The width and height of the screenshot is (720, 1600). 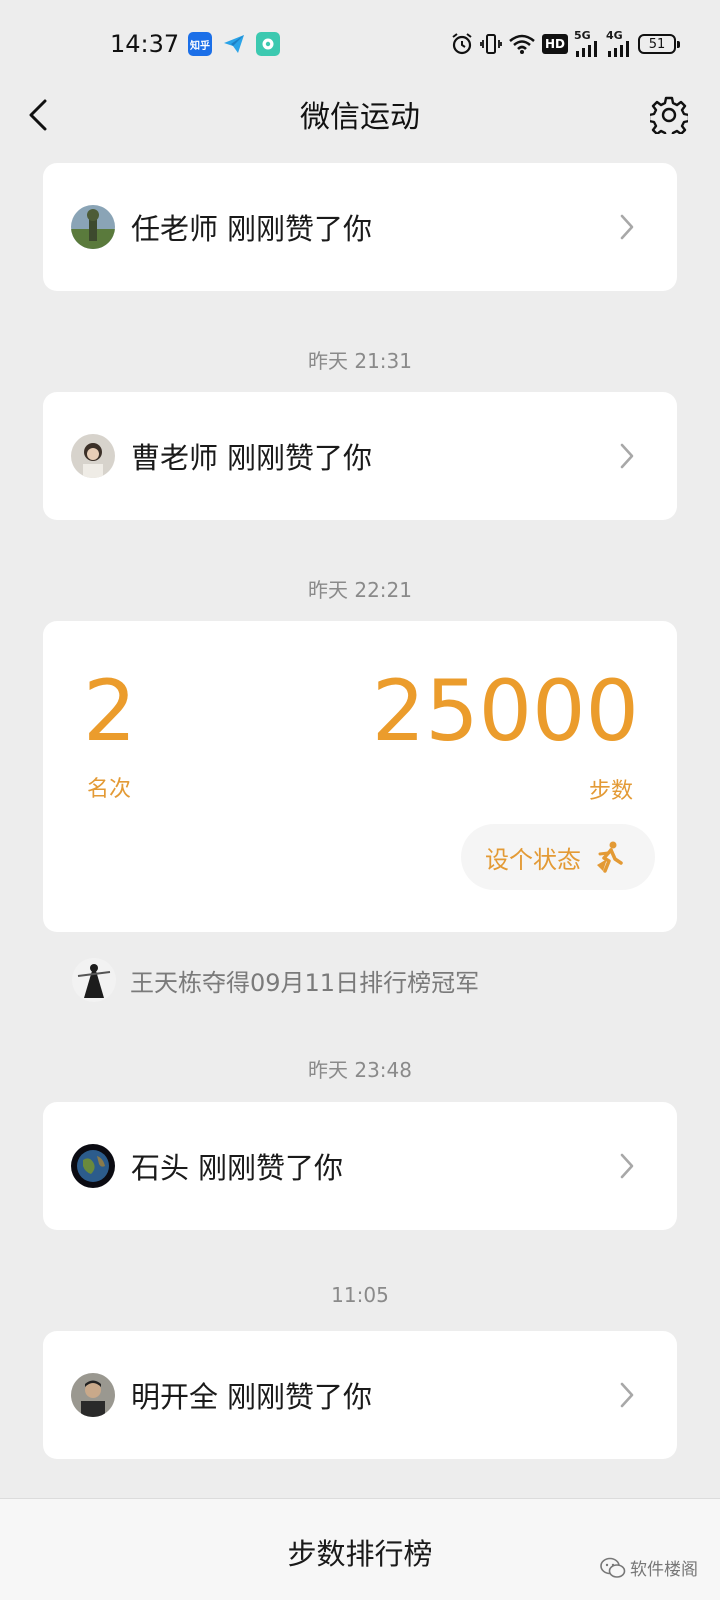 What do you see at coordinates (360, 1070) in the screenshot?
I see `timestamp: 昨天 23:48` at bounding box center [360, 1070].